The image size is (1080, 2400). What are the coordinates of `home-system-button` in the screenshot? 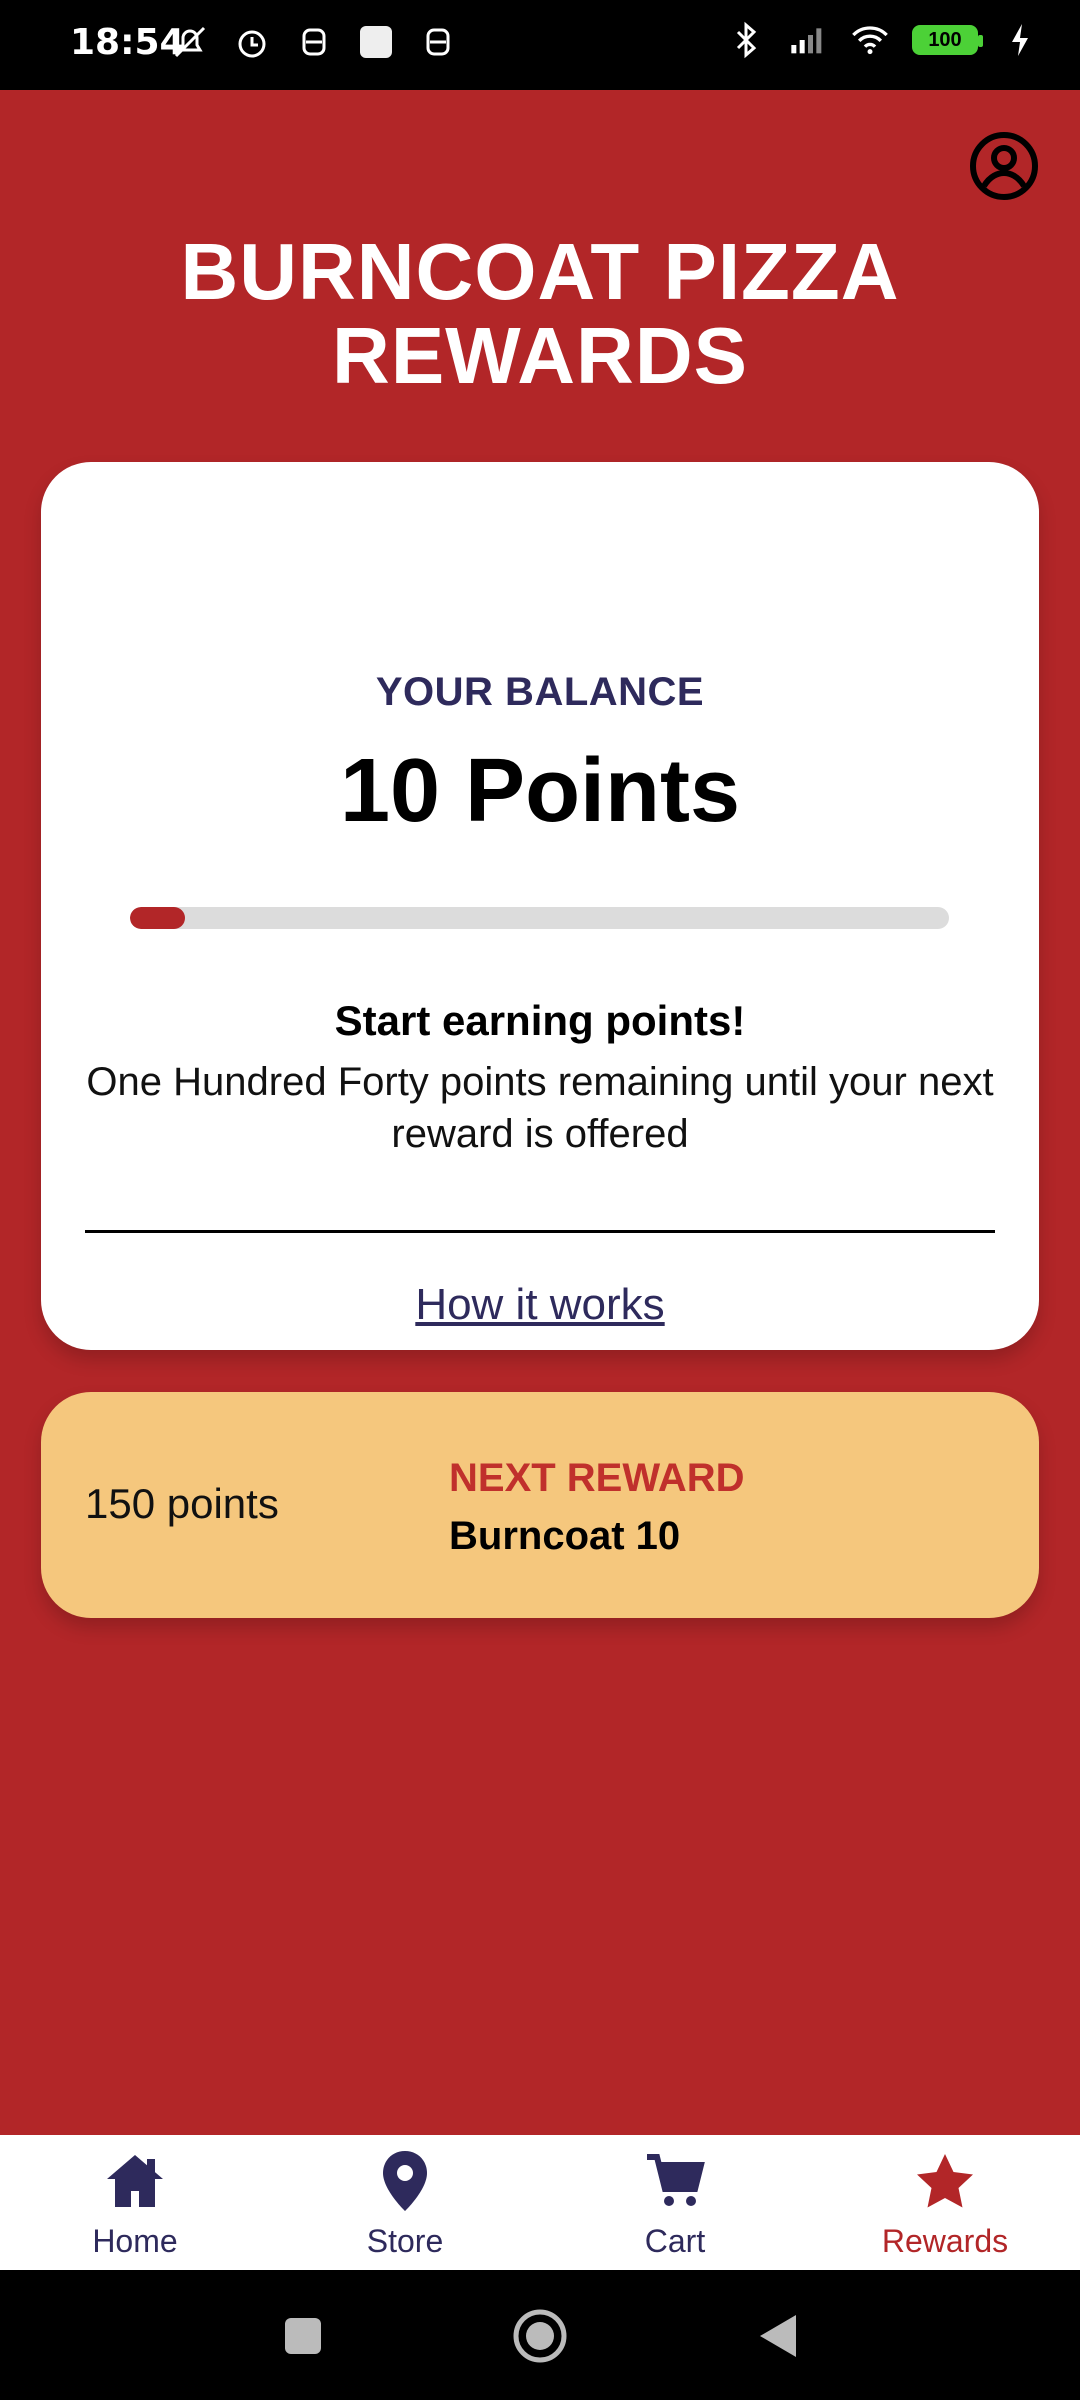 It's located at (540, 2336).